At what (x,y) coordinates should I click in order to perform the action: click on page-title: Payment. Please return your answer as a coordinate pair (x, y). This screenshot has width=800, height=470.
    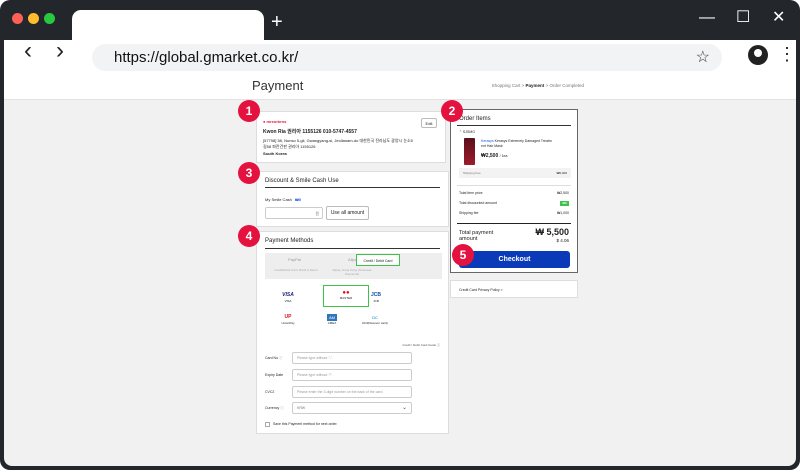
    Looking at the image, I should click on (278, 85).